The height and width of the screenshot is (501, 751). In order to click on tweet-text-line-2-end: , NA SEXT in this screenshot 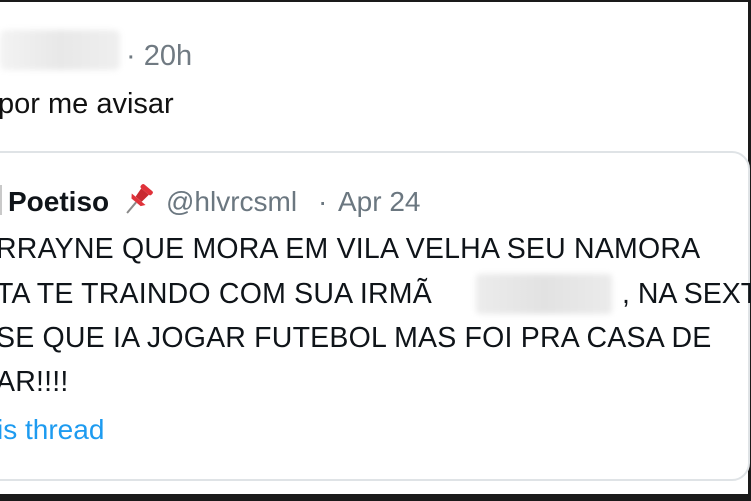, I will do `click(686, 294)`.